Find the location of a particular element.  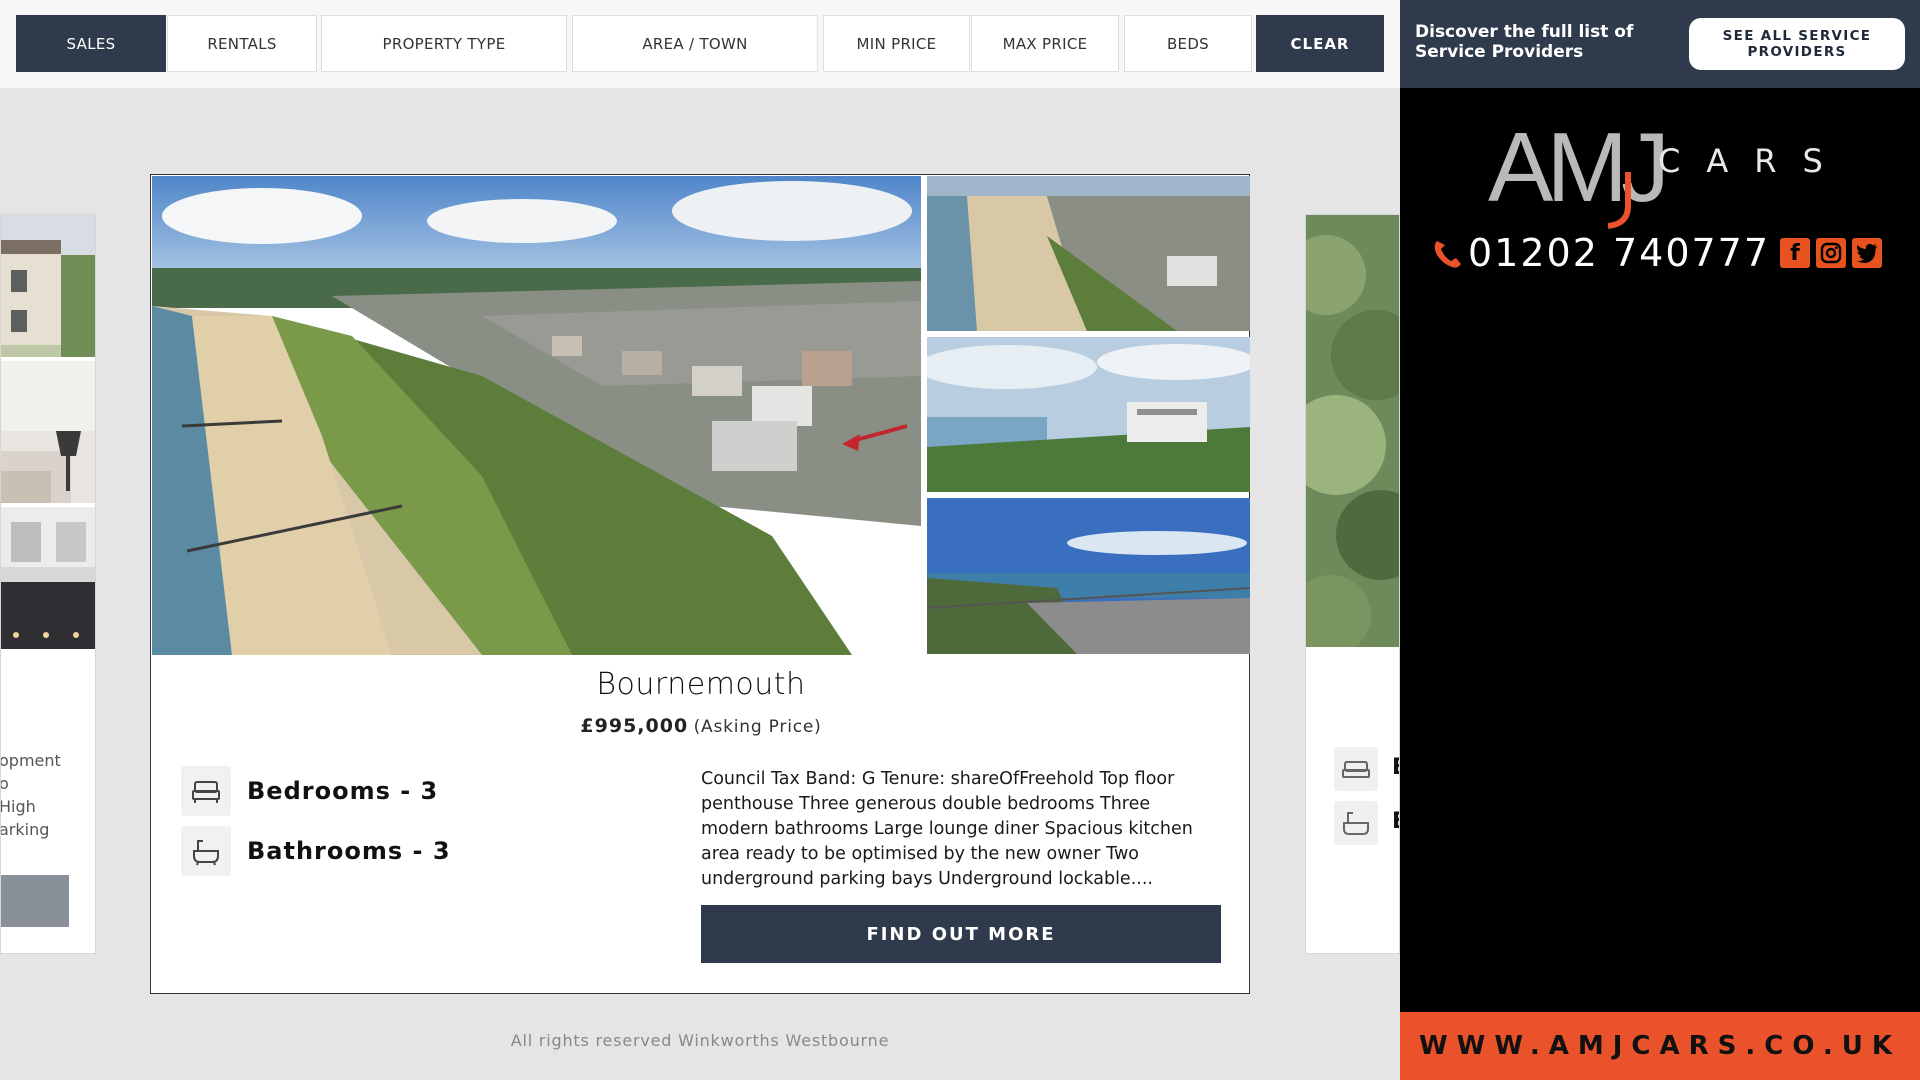

previous-property-description: opment o High arking is located at coordinates (30, 795).